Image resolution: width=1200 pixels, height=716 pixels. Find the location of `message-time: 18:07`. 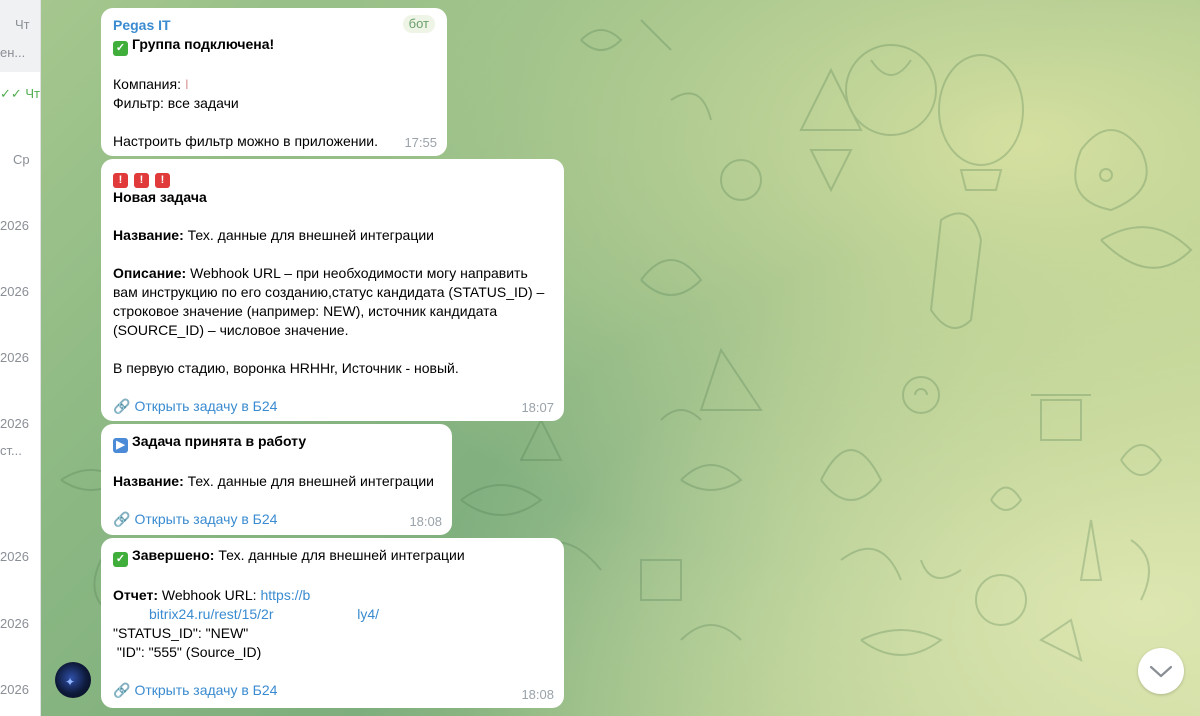

message-time: 18:07 is located at coordinates (537, 407).